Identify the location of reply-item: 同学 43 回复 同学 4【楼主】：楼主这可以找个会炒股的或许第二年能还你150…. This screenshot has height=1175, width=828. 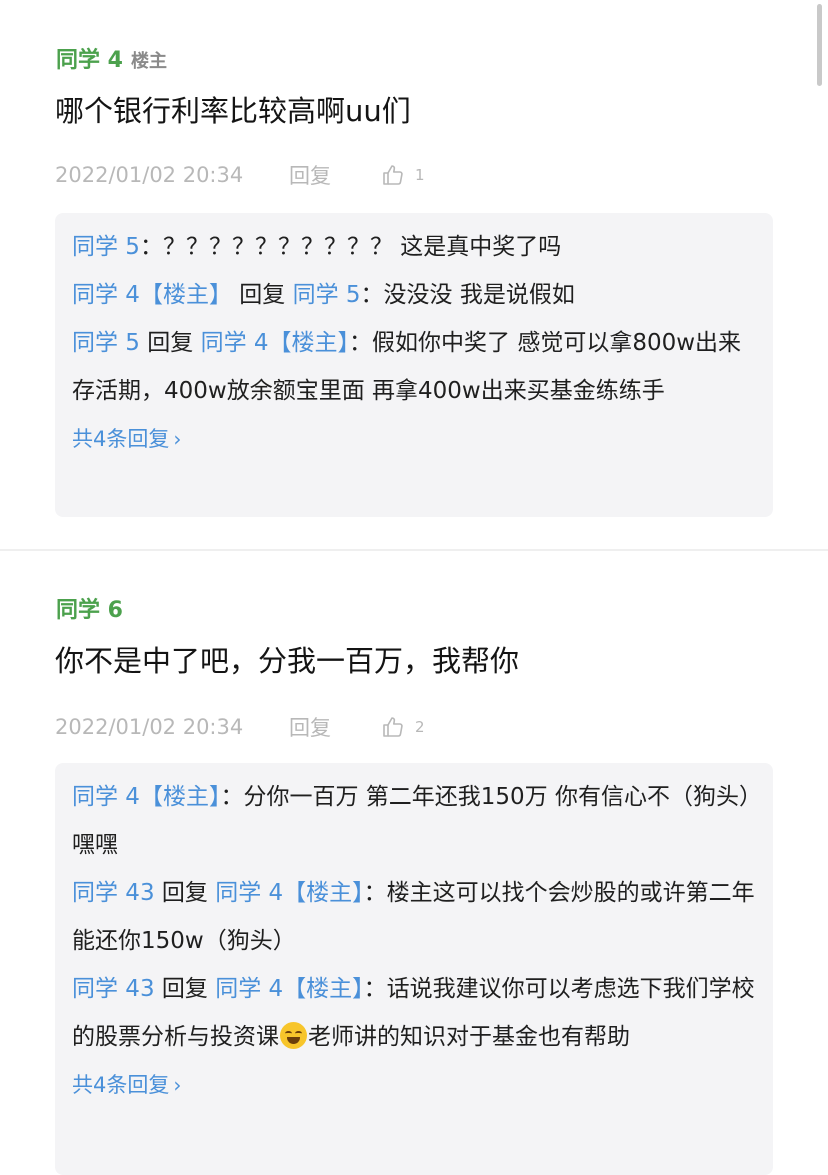
(413, 917).